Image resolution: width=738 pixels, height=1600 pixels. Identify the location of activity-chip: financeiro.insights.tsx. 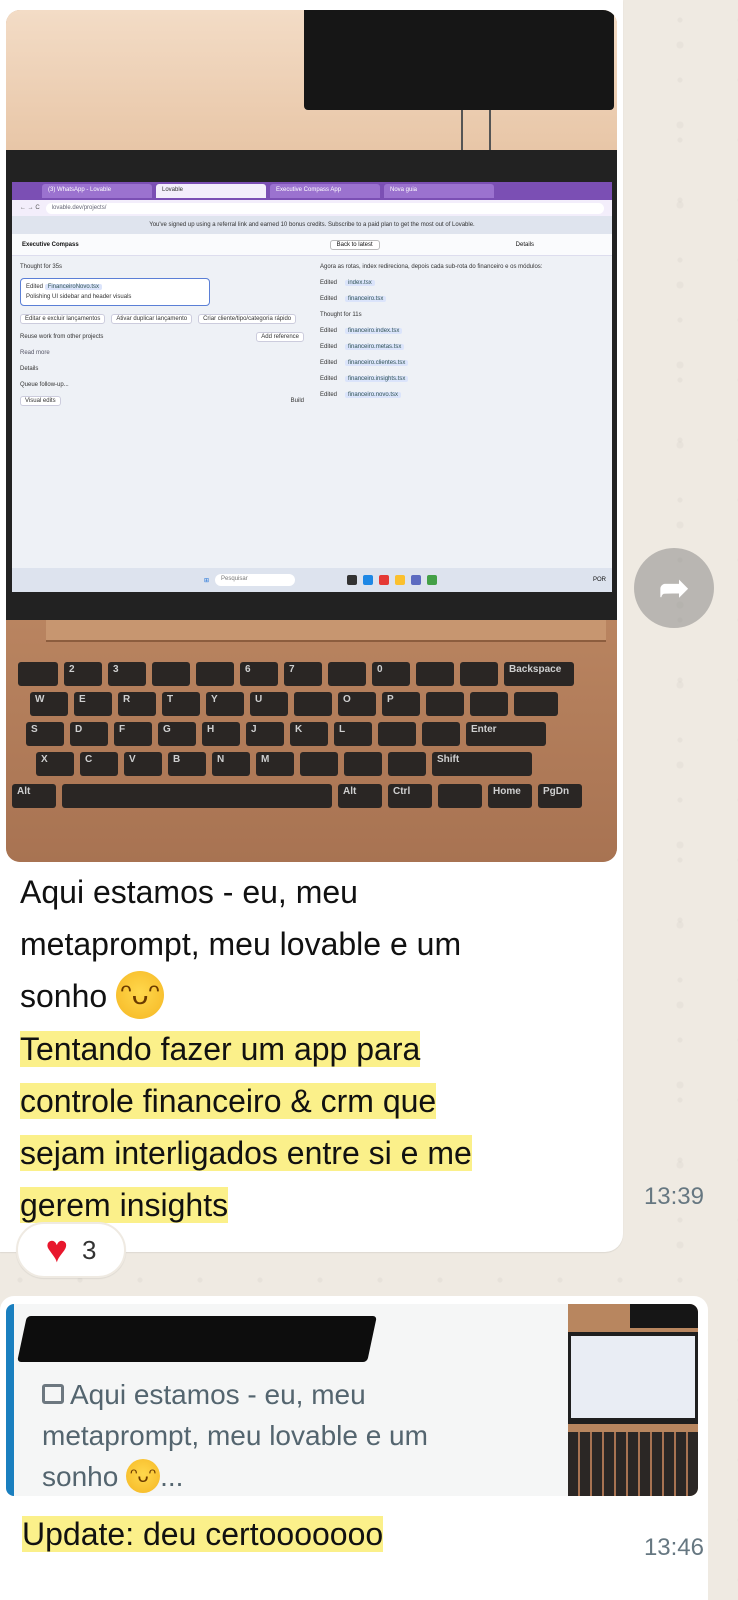
(377, 379).